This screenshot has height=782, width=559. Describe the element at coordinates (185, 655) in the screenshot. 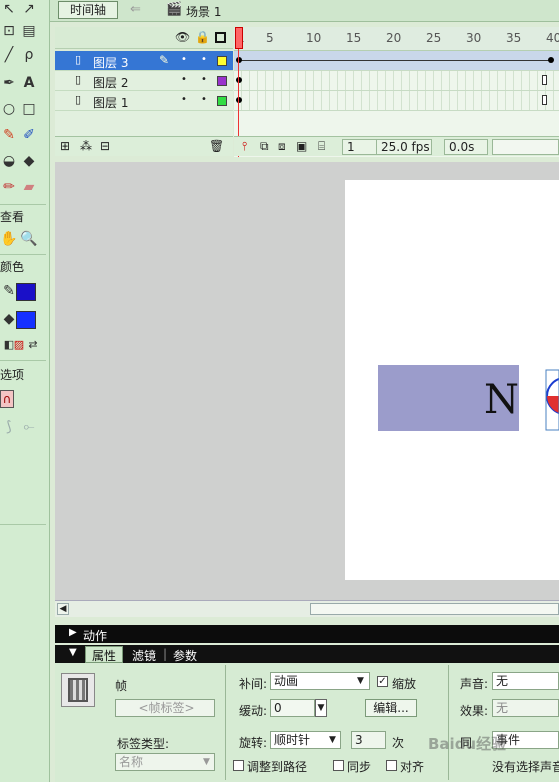

I see `tab-parameters: 参数` at that location.